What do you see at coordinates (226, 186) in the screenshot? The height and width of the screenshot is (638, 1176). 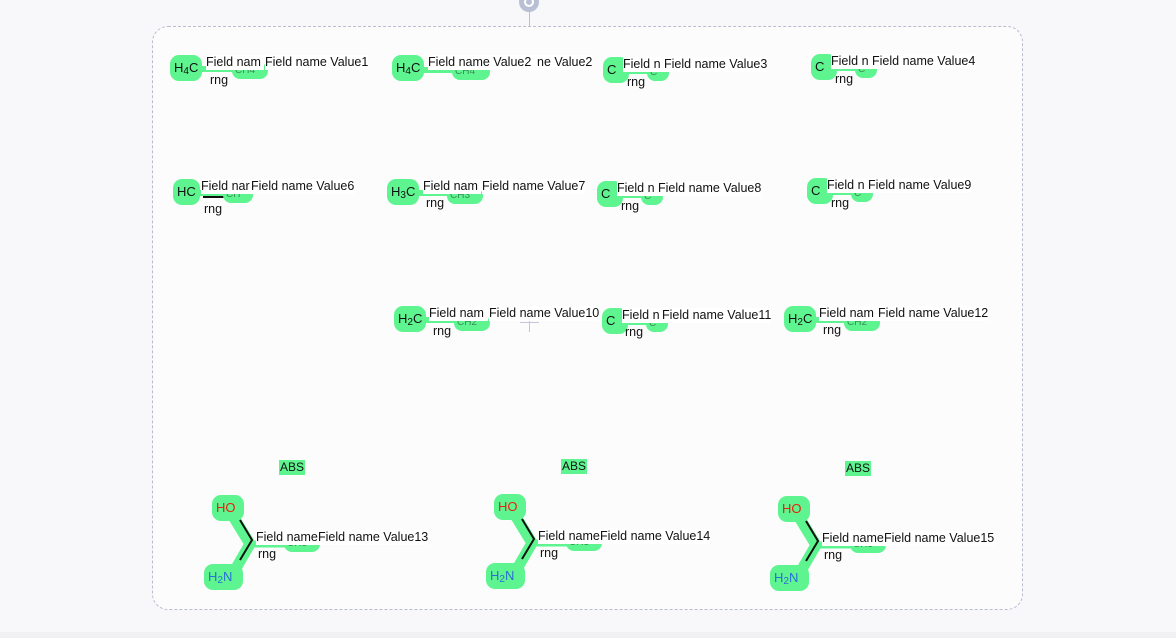 I see `field-name-label: Field nar` at bounding box center [226, 186].